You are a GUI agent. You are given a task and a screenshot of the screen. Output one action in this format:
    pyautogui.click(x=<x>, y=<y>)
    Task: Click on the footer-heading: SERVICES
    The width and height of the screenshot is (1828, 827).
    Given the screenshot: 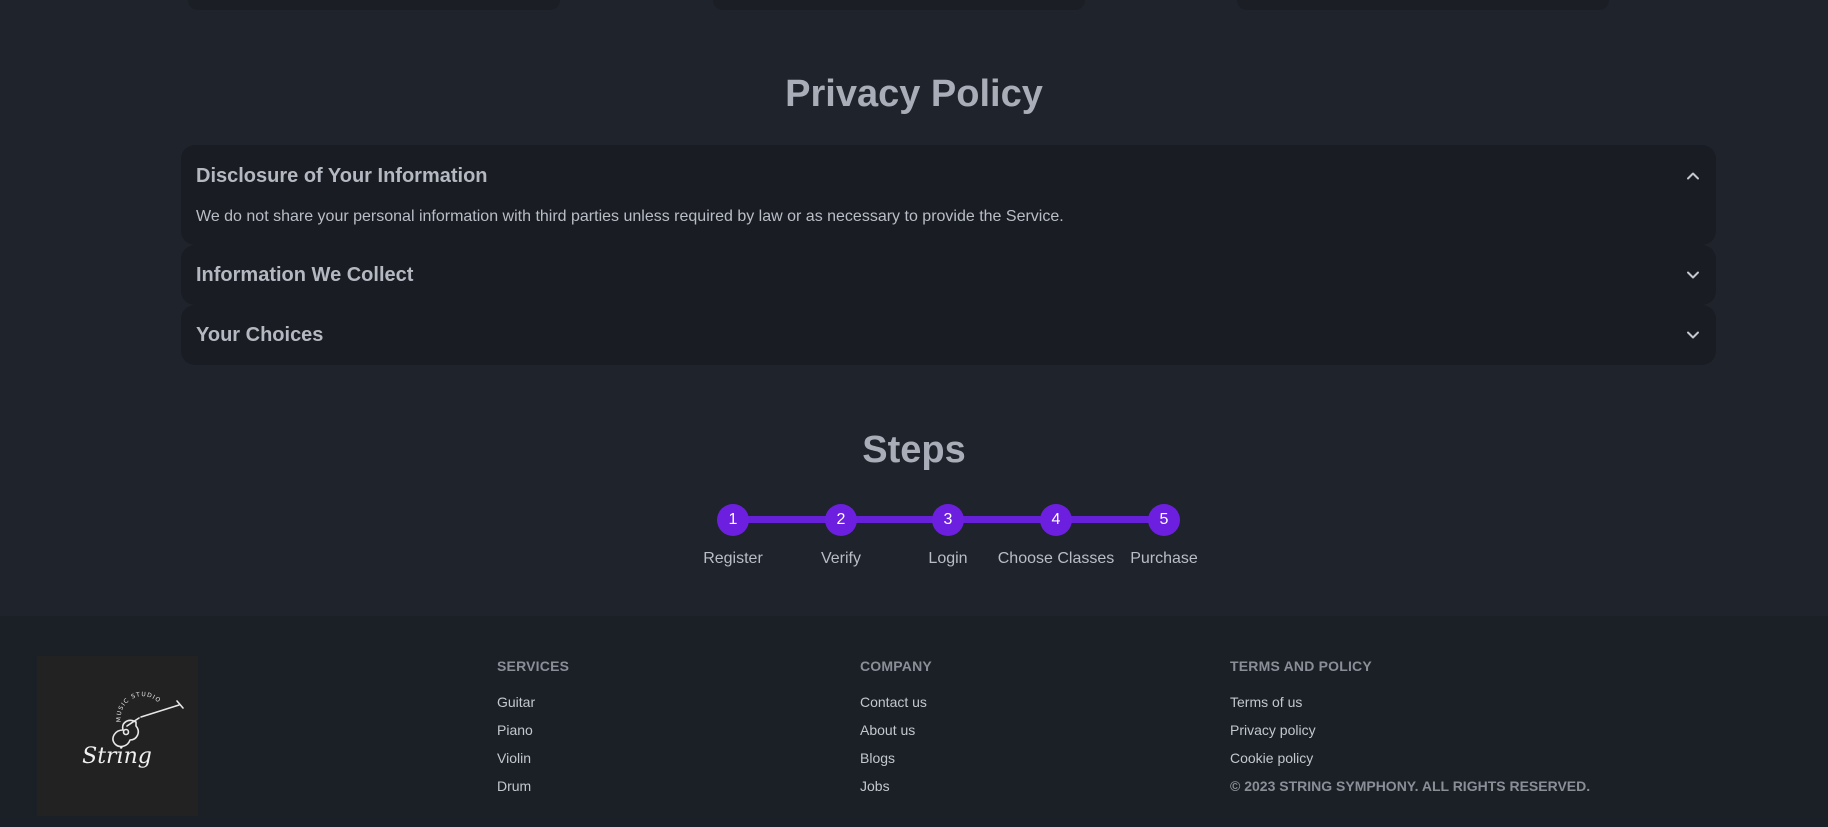 What is the action you would take?
    pyautogui.click(x=533, y=666)
    